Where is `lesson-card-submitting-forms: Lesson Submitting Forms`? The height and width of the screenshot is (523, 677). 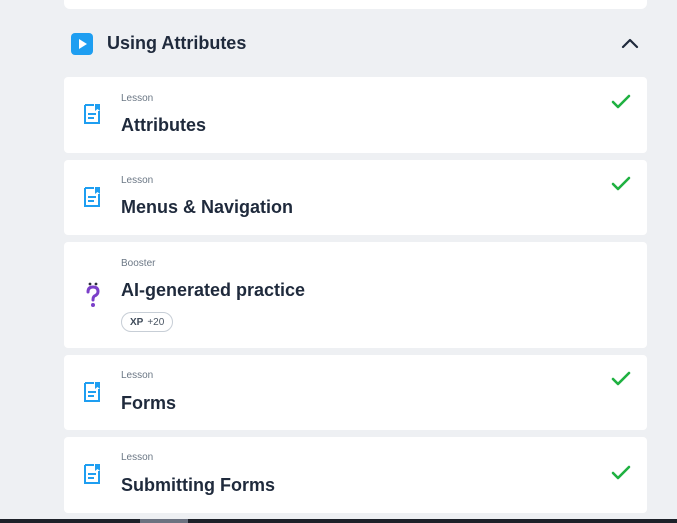
lesson-card-submitting-forms: Lesson Submitting Forms is located at coordinates (355, 475).